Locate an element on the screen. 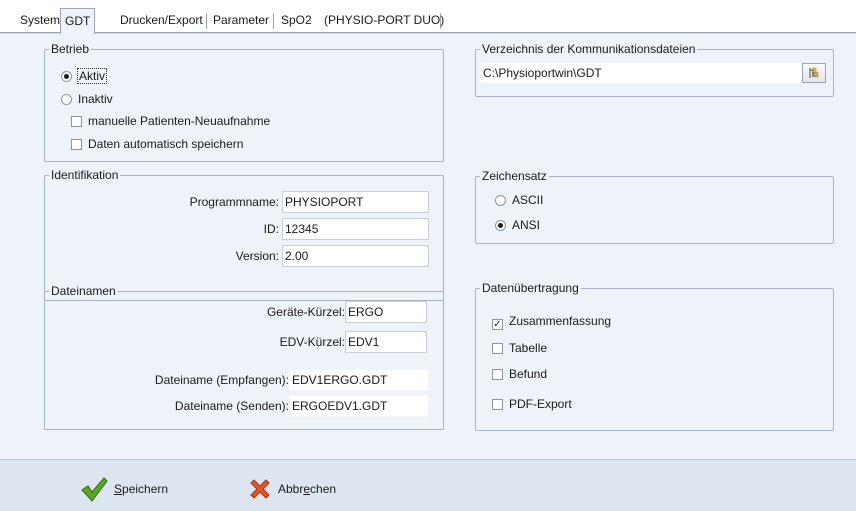 This screenshot has height=511, width=856. checkbox-manuelle-neuaufnahme: manuelle Patienten-Neuaufnahme is located at coordinates (170, 121).